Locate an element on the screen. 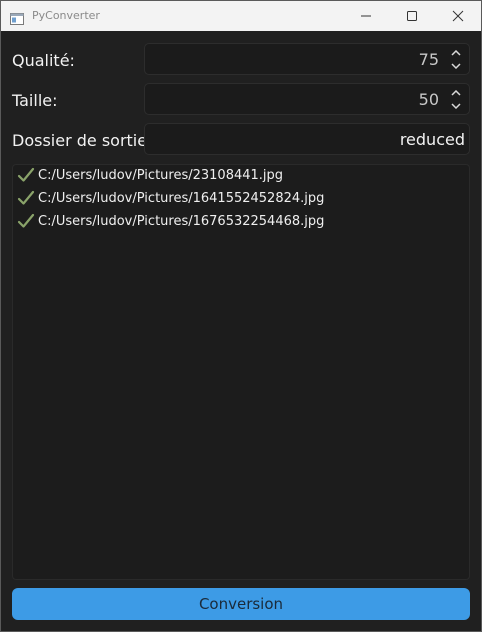 Image resolution: width=482 pixels, height=632 pixels. size-label: Taille: is located at coordinates (35, 100).